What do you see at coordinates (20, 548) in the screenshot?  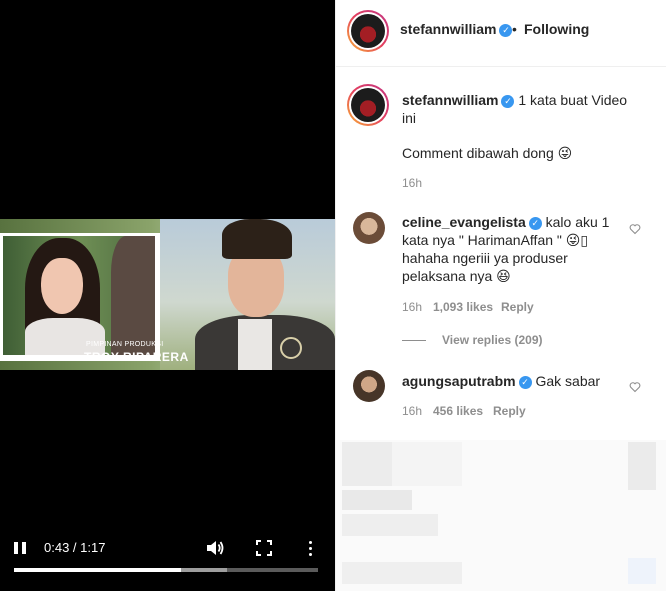 I see `pause-icon` at bounding box center [20, 548].